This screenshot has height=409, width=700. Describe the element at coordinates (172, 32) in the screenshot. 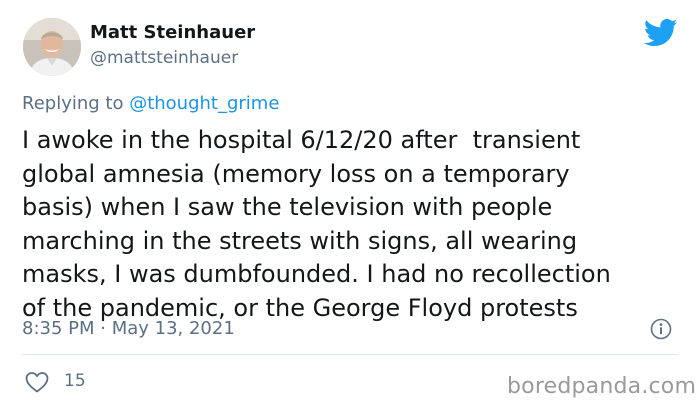

I see `author-name: Matt Steinhauer` at that location.